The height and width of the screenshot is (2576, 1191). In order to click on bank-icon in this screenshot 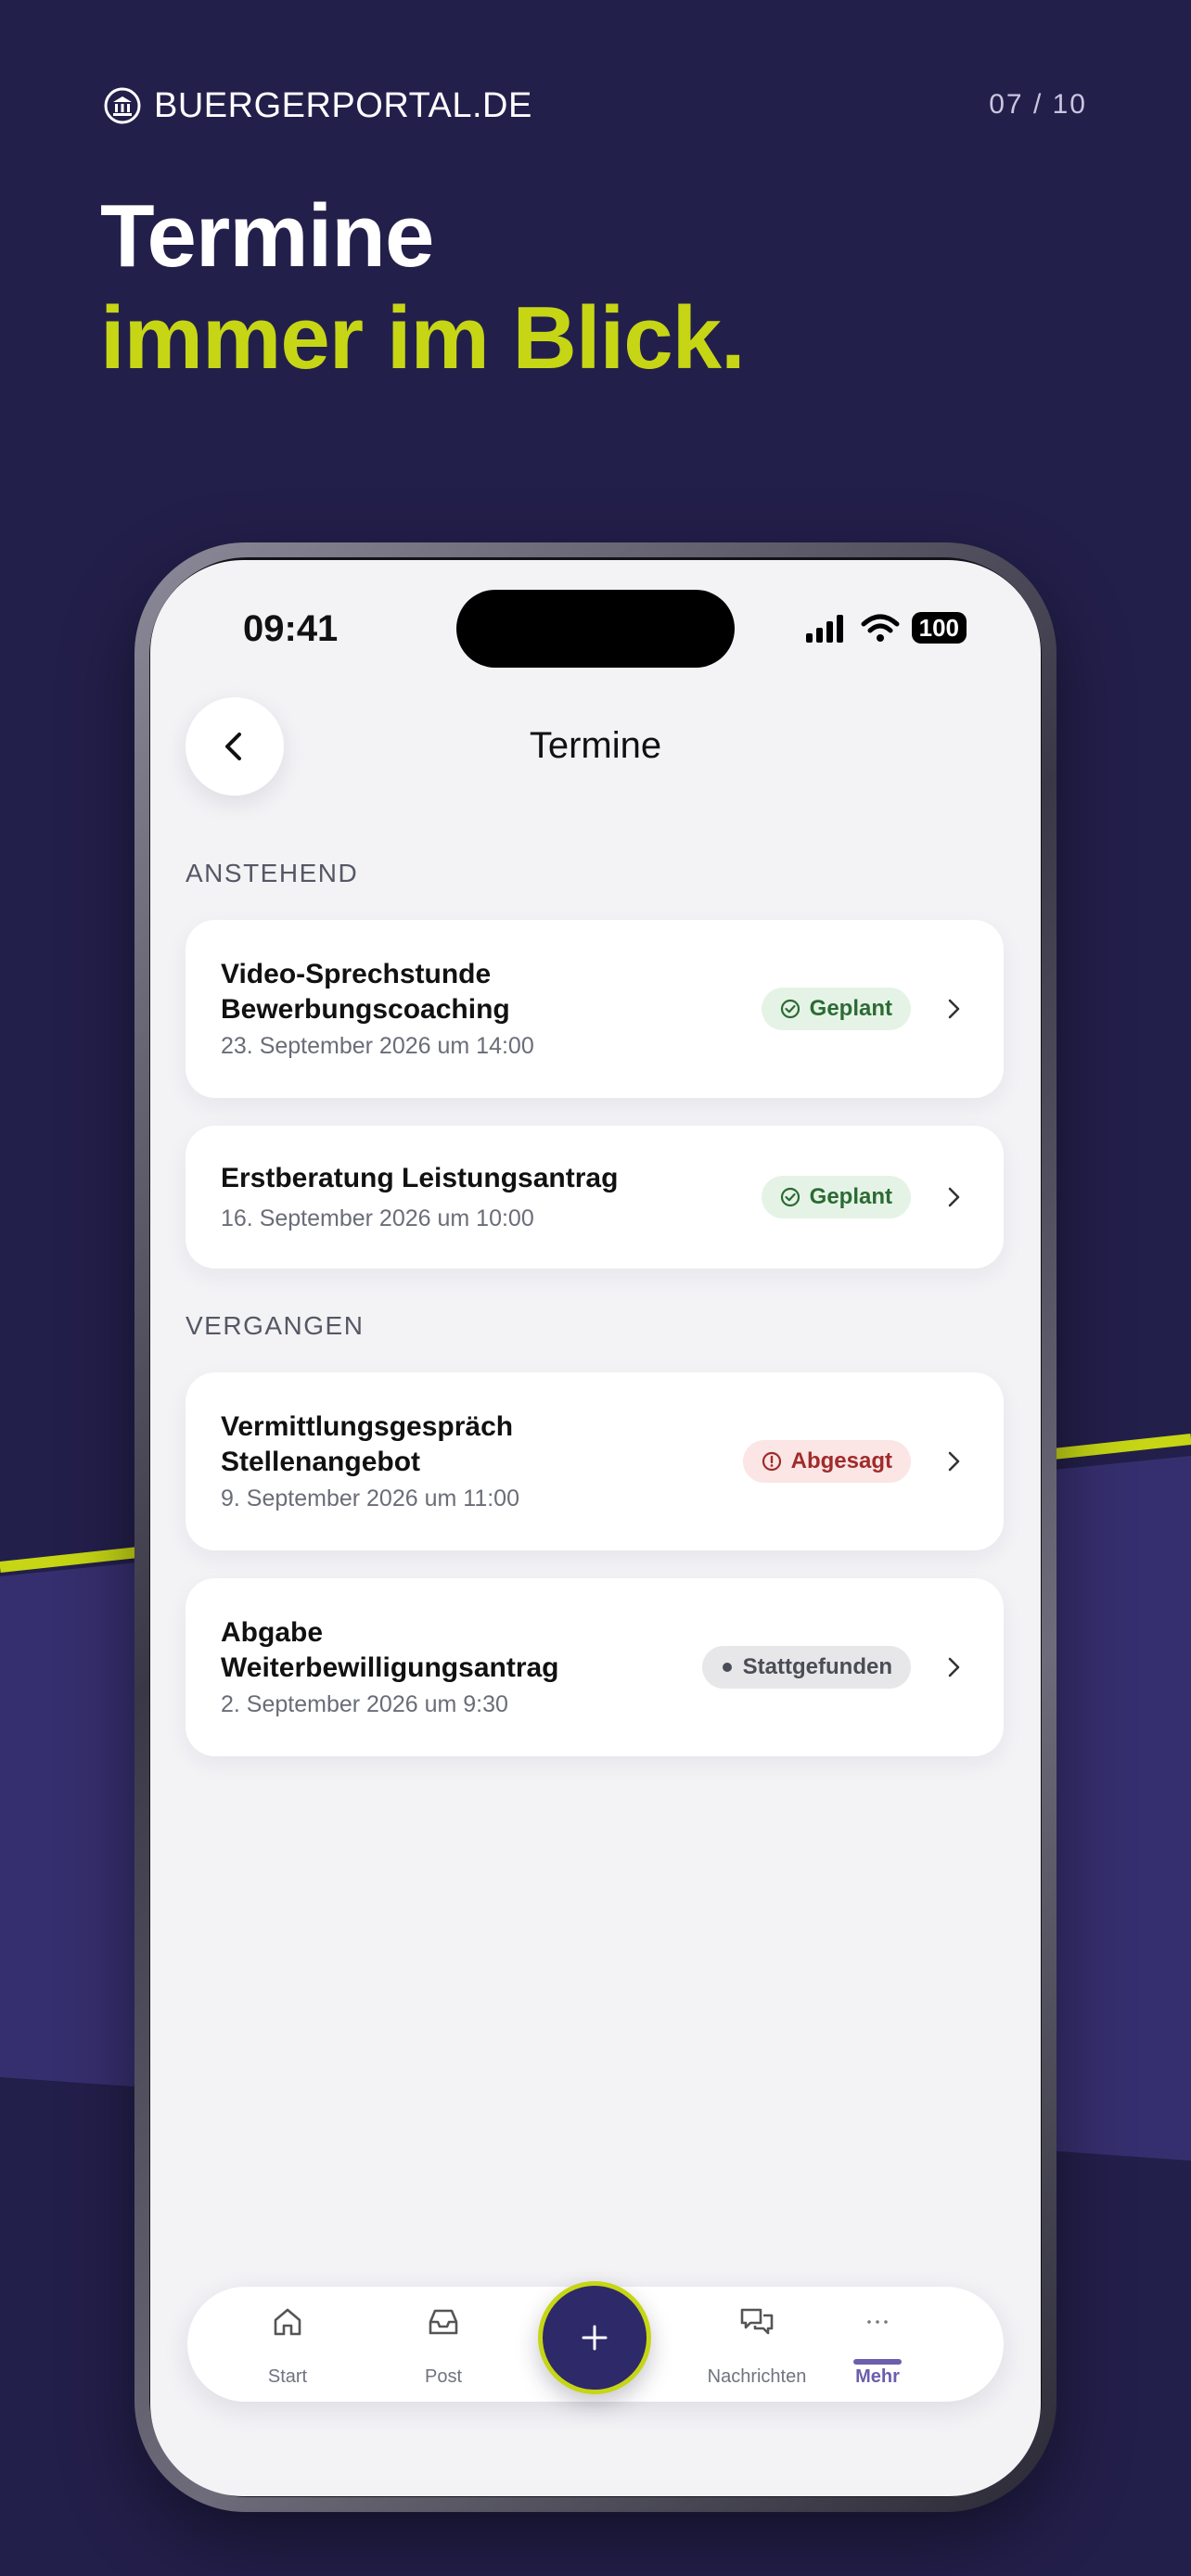, I will do `click(122, 105)`.